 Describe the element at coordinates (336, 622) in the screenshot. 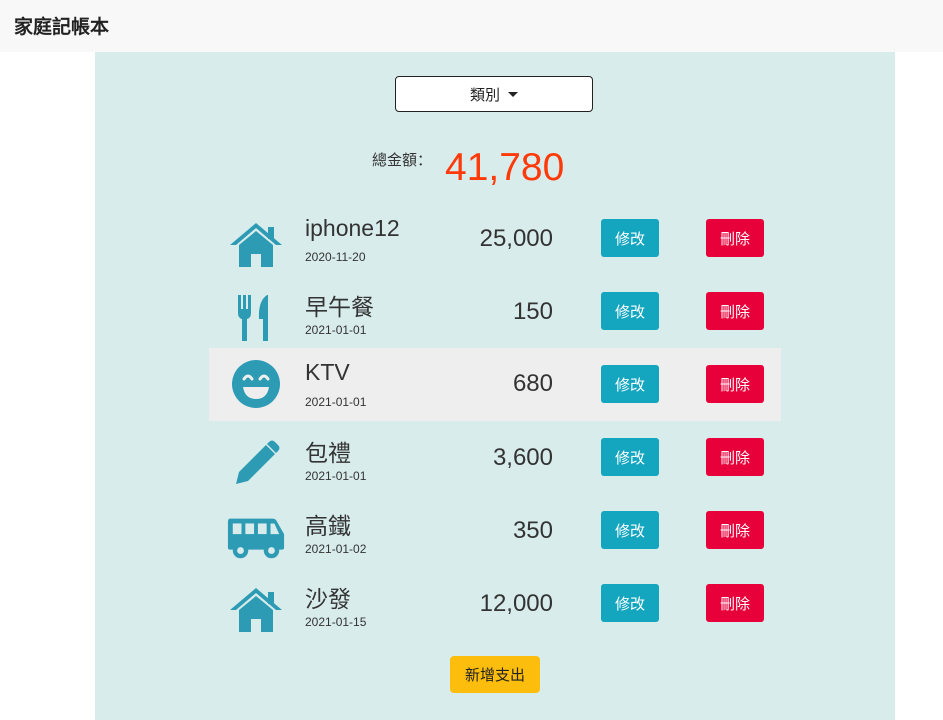

I see `expense-date: 2021-01-15` at that location.